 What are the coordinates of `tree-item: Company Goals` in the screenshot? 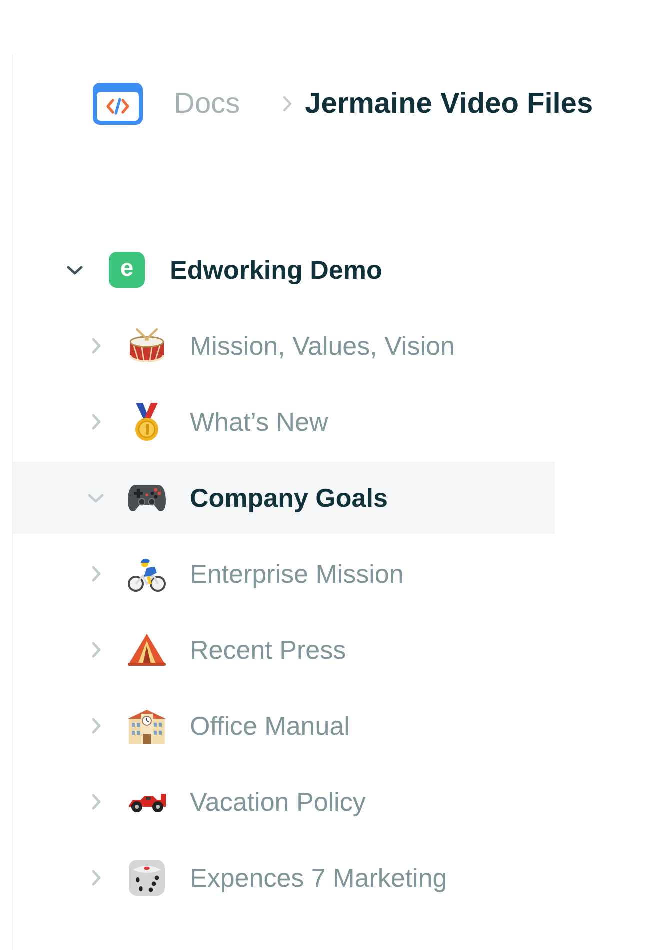 It's located at (284, 498).